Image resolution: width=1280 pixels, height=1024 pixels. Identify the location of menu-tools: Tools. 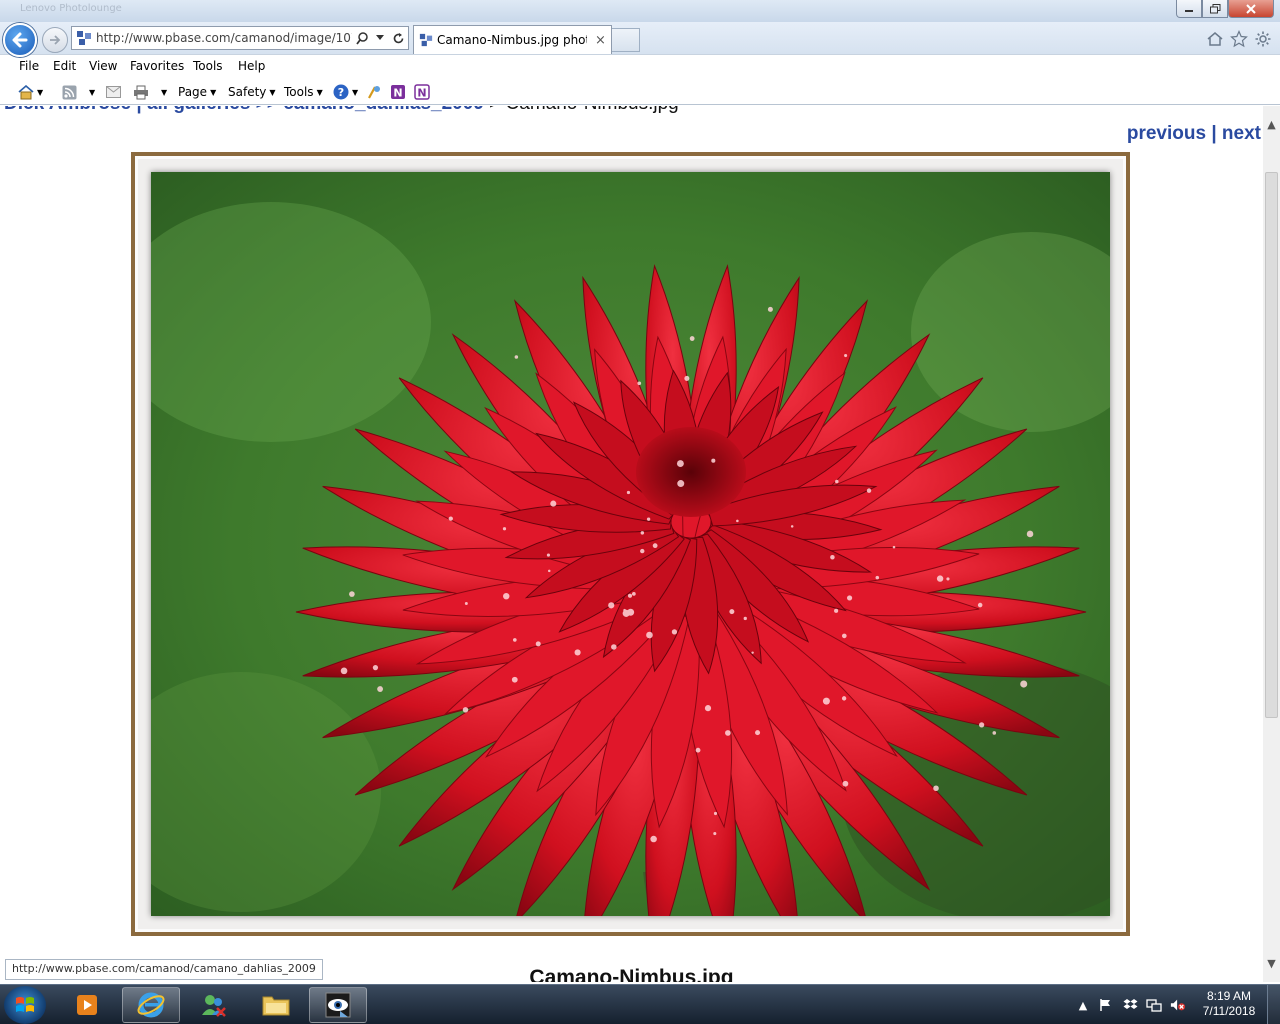
(208, 66).